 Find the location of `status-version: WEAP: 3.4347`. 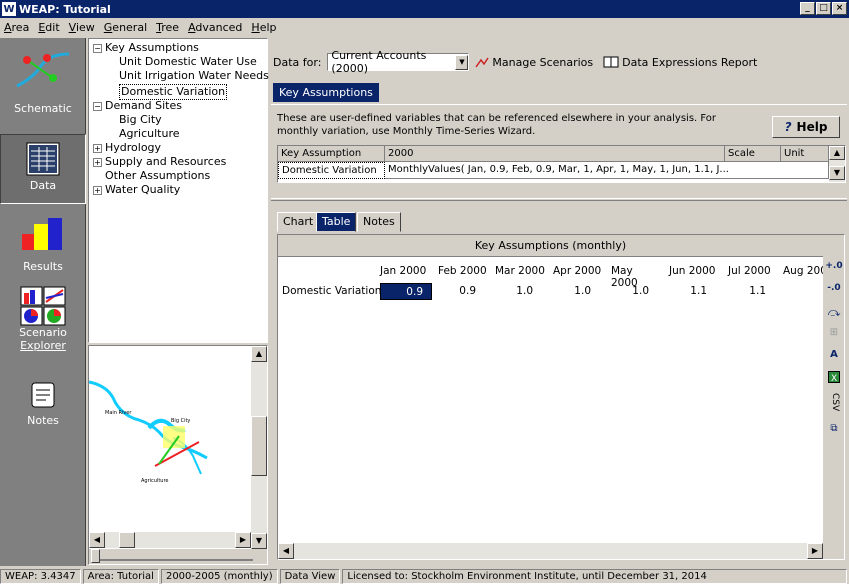

status-version: WEAP: 3.4347 is located at coordinates (40, 576).